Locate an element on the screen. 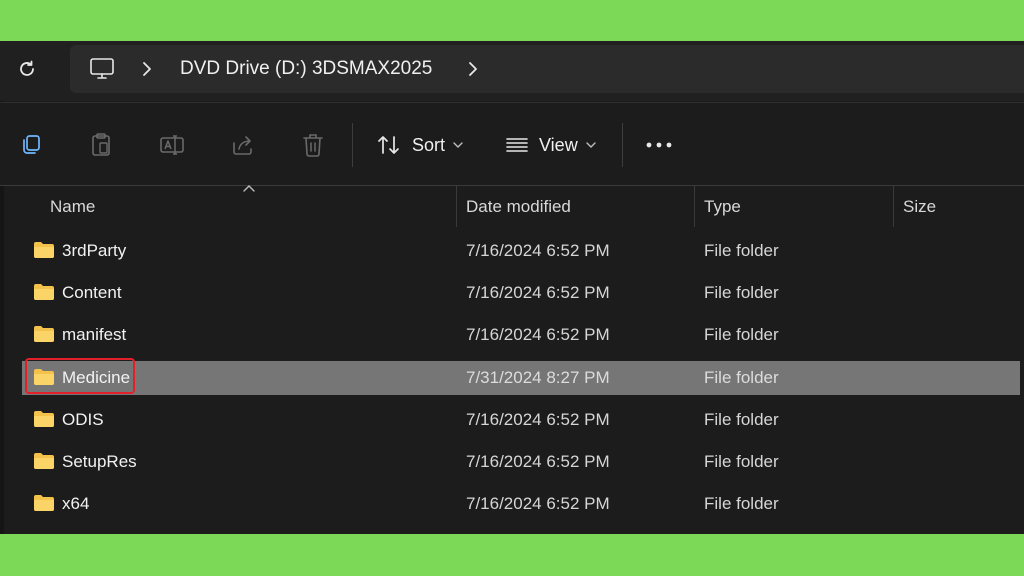 This screenshot has height=576, width=1024. delete-button is located at coordinates (313, 145).